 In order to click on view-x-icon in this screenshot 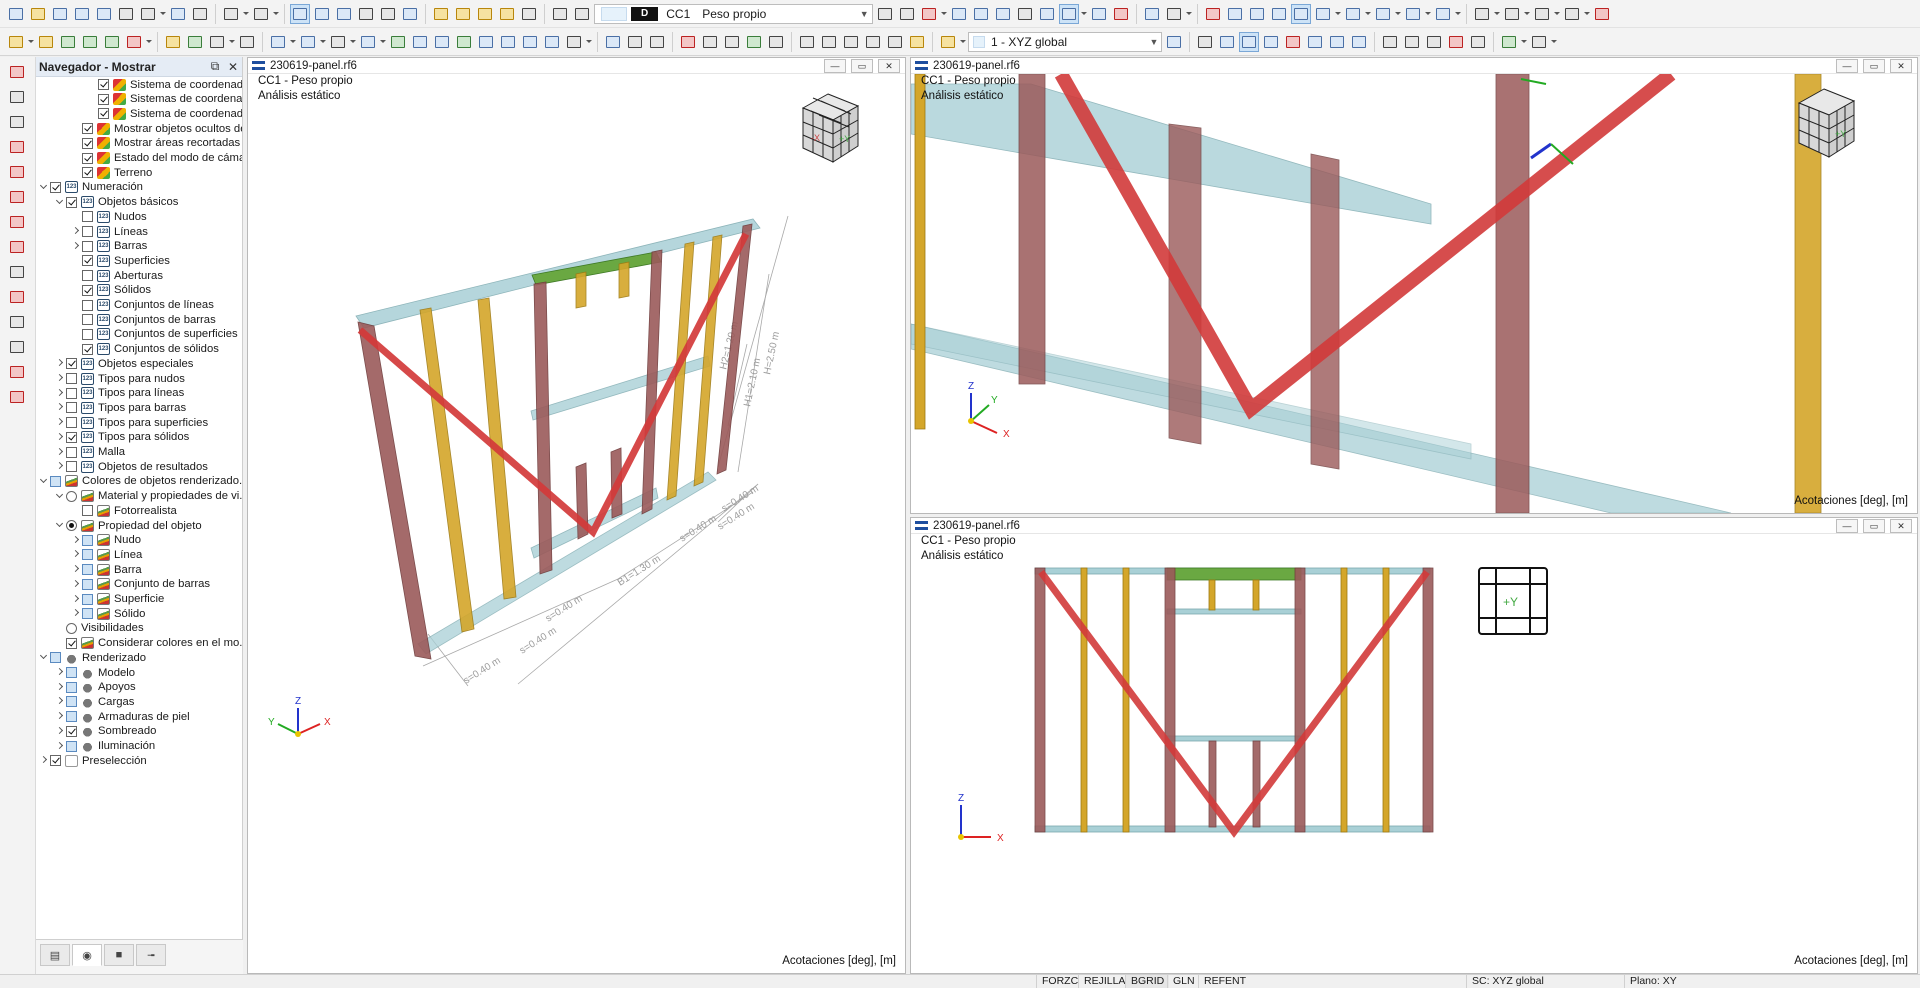, I will do `click(1323, 14)`.